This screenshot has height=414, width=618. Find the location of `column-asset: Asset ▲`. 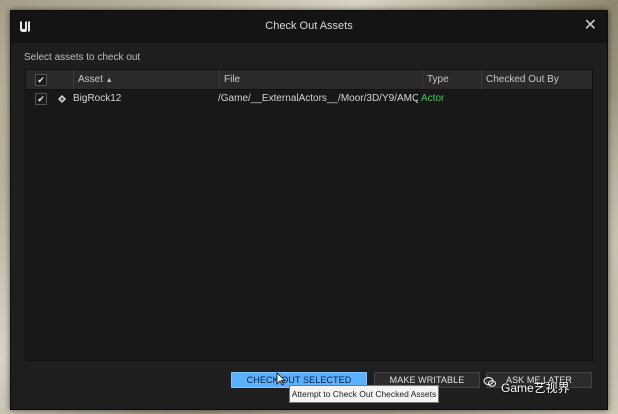

column-asset: Asset ▲ is located at coordinates (95, 79).